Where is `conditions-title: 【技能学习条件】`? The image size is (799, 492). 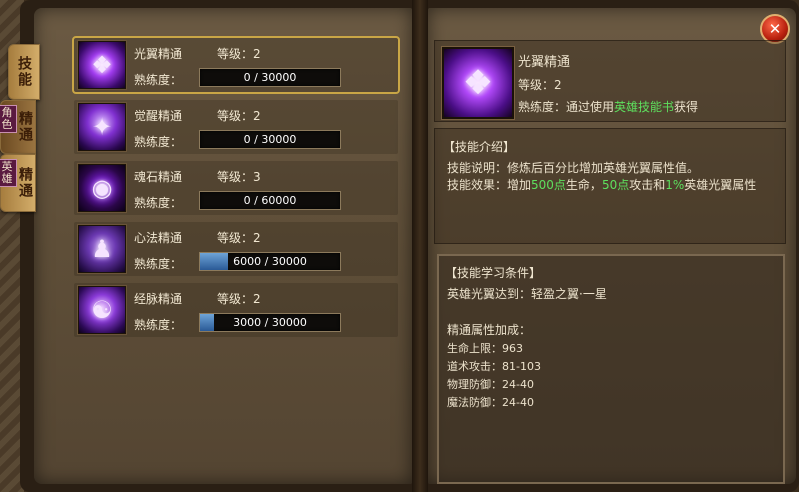 conditions-title: 【技能学习条件】 is located at coordinates (493, 273).